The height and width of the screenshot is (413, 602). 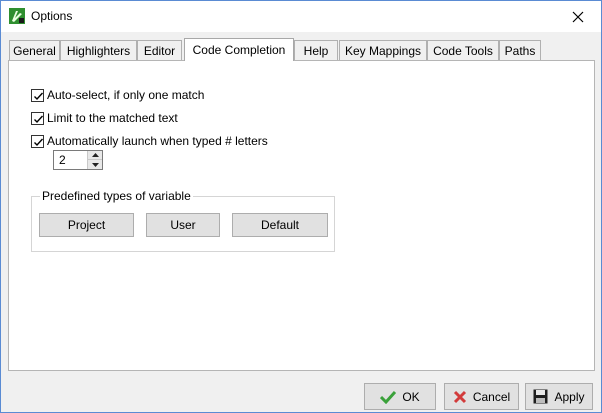 I want to click on x-icon, so click(x=460, y=397).